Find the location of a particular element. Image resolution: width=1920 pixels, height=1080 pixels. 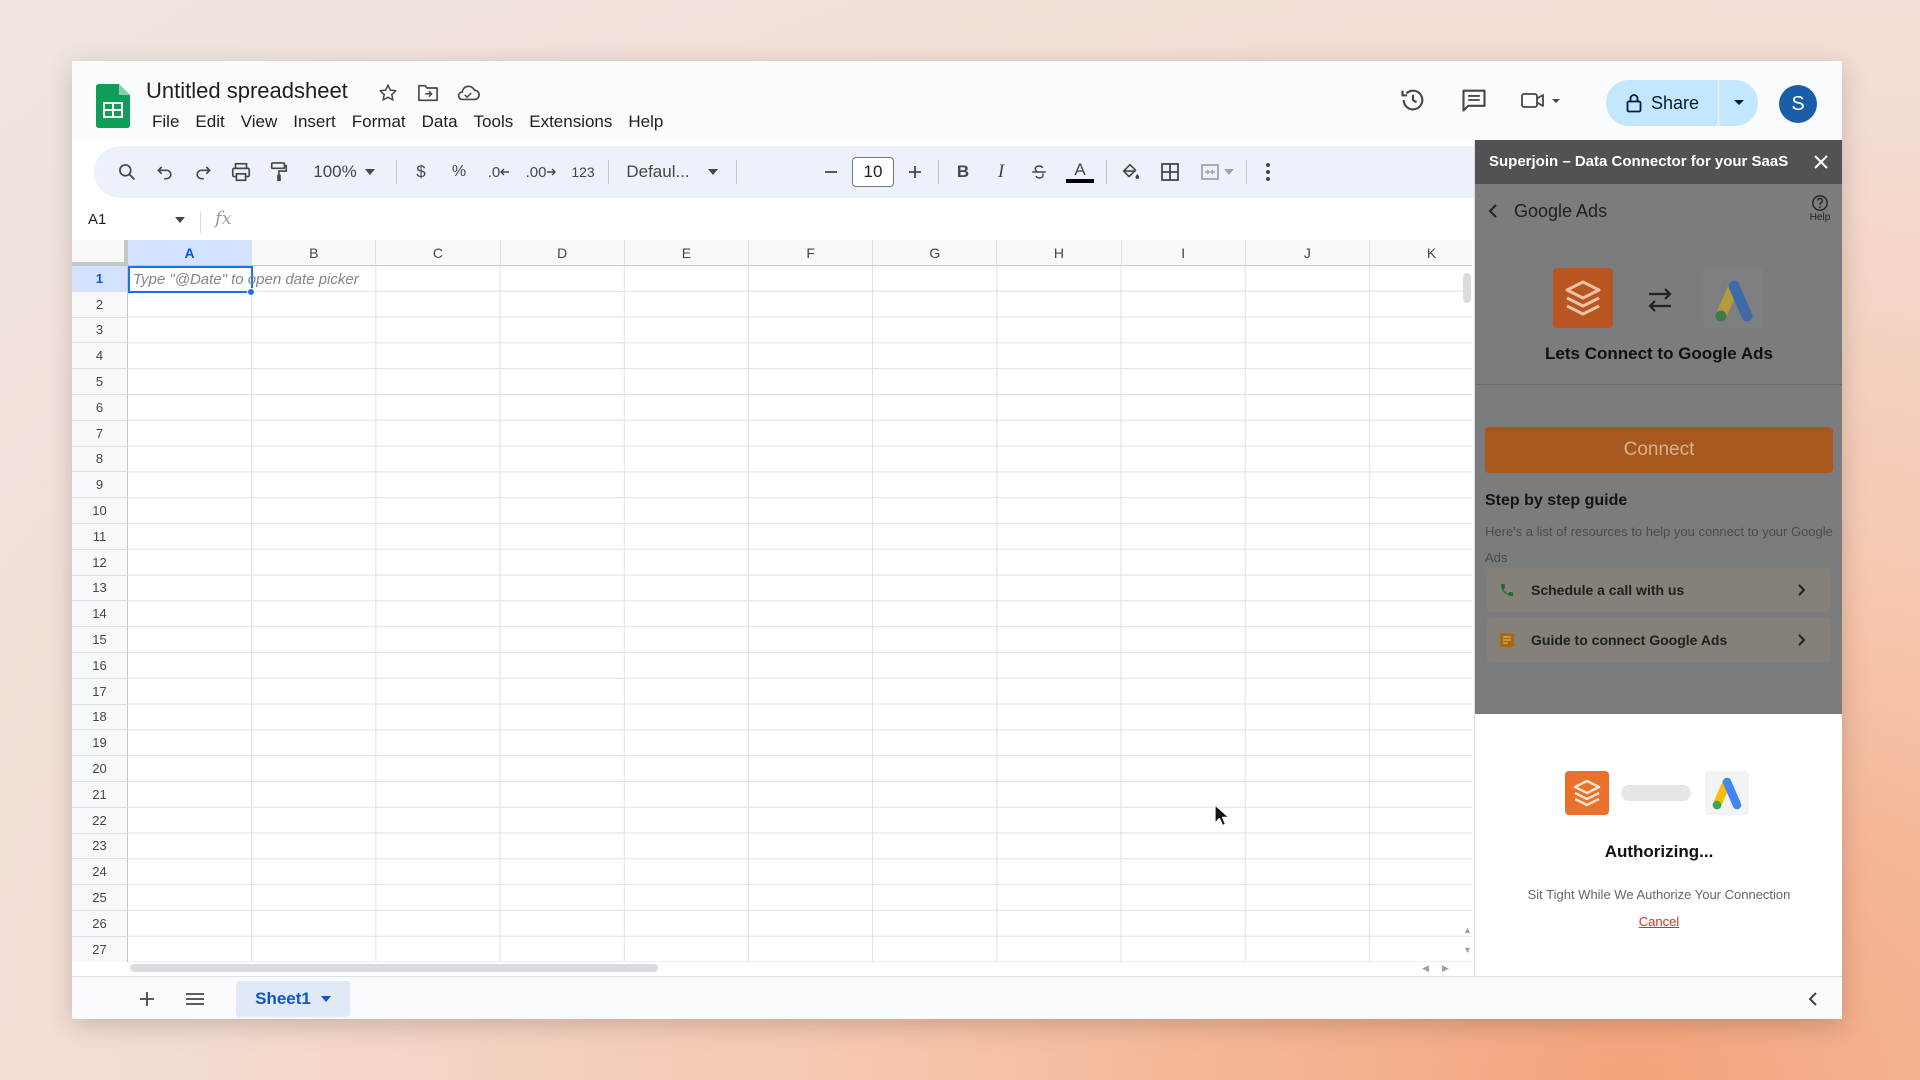

redo-icon is located at coordinates (203, 172).